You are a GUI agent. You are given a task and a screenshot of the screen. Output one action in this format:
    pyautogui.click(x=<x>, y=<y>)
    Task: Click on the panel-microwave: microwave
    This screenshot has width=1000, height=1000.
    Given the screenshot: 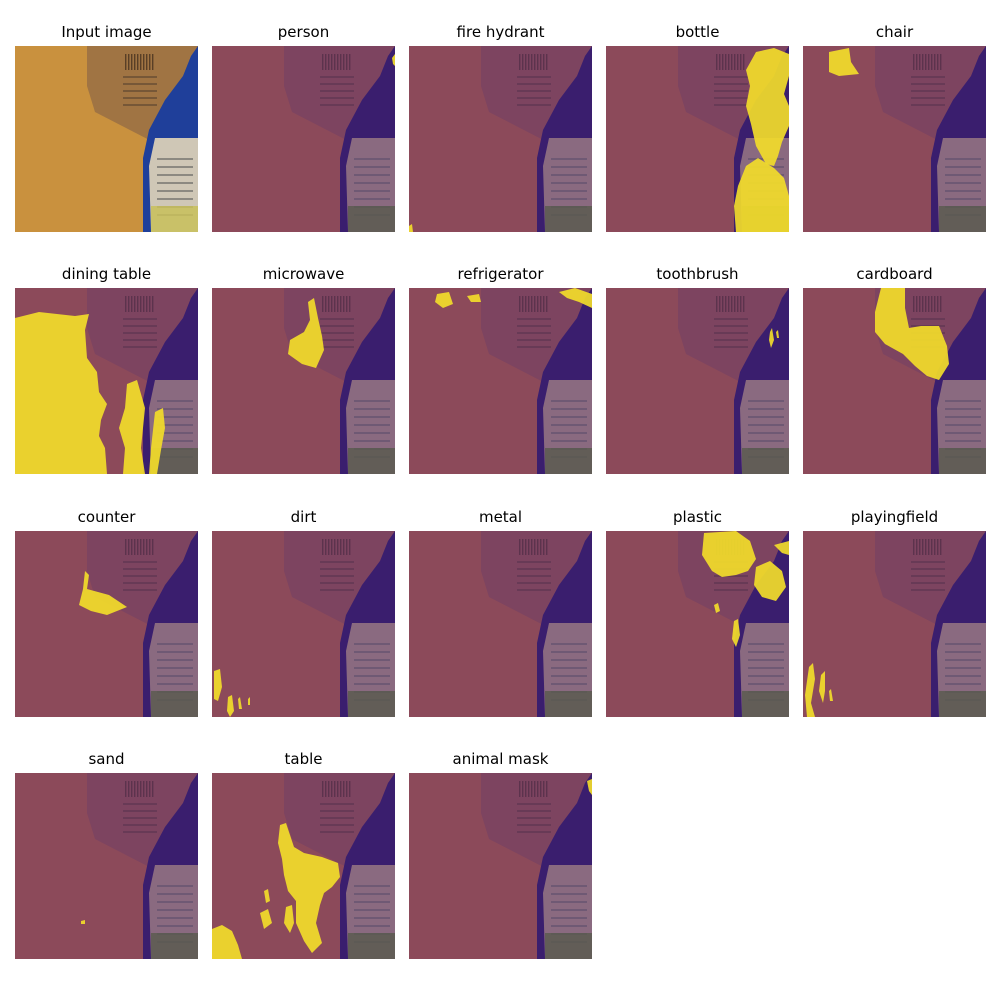 What is the action you would take?
    pyautogui.click(x=303, y=369)
    